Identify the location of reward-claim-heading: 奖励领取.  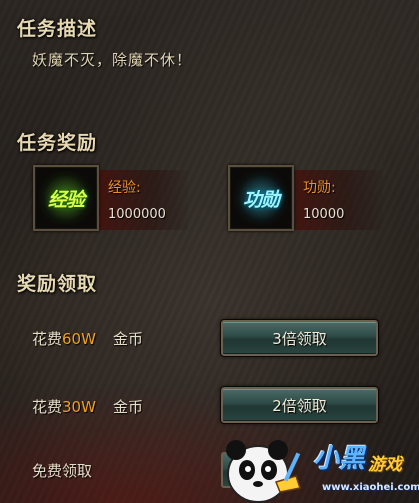
(57, 284).